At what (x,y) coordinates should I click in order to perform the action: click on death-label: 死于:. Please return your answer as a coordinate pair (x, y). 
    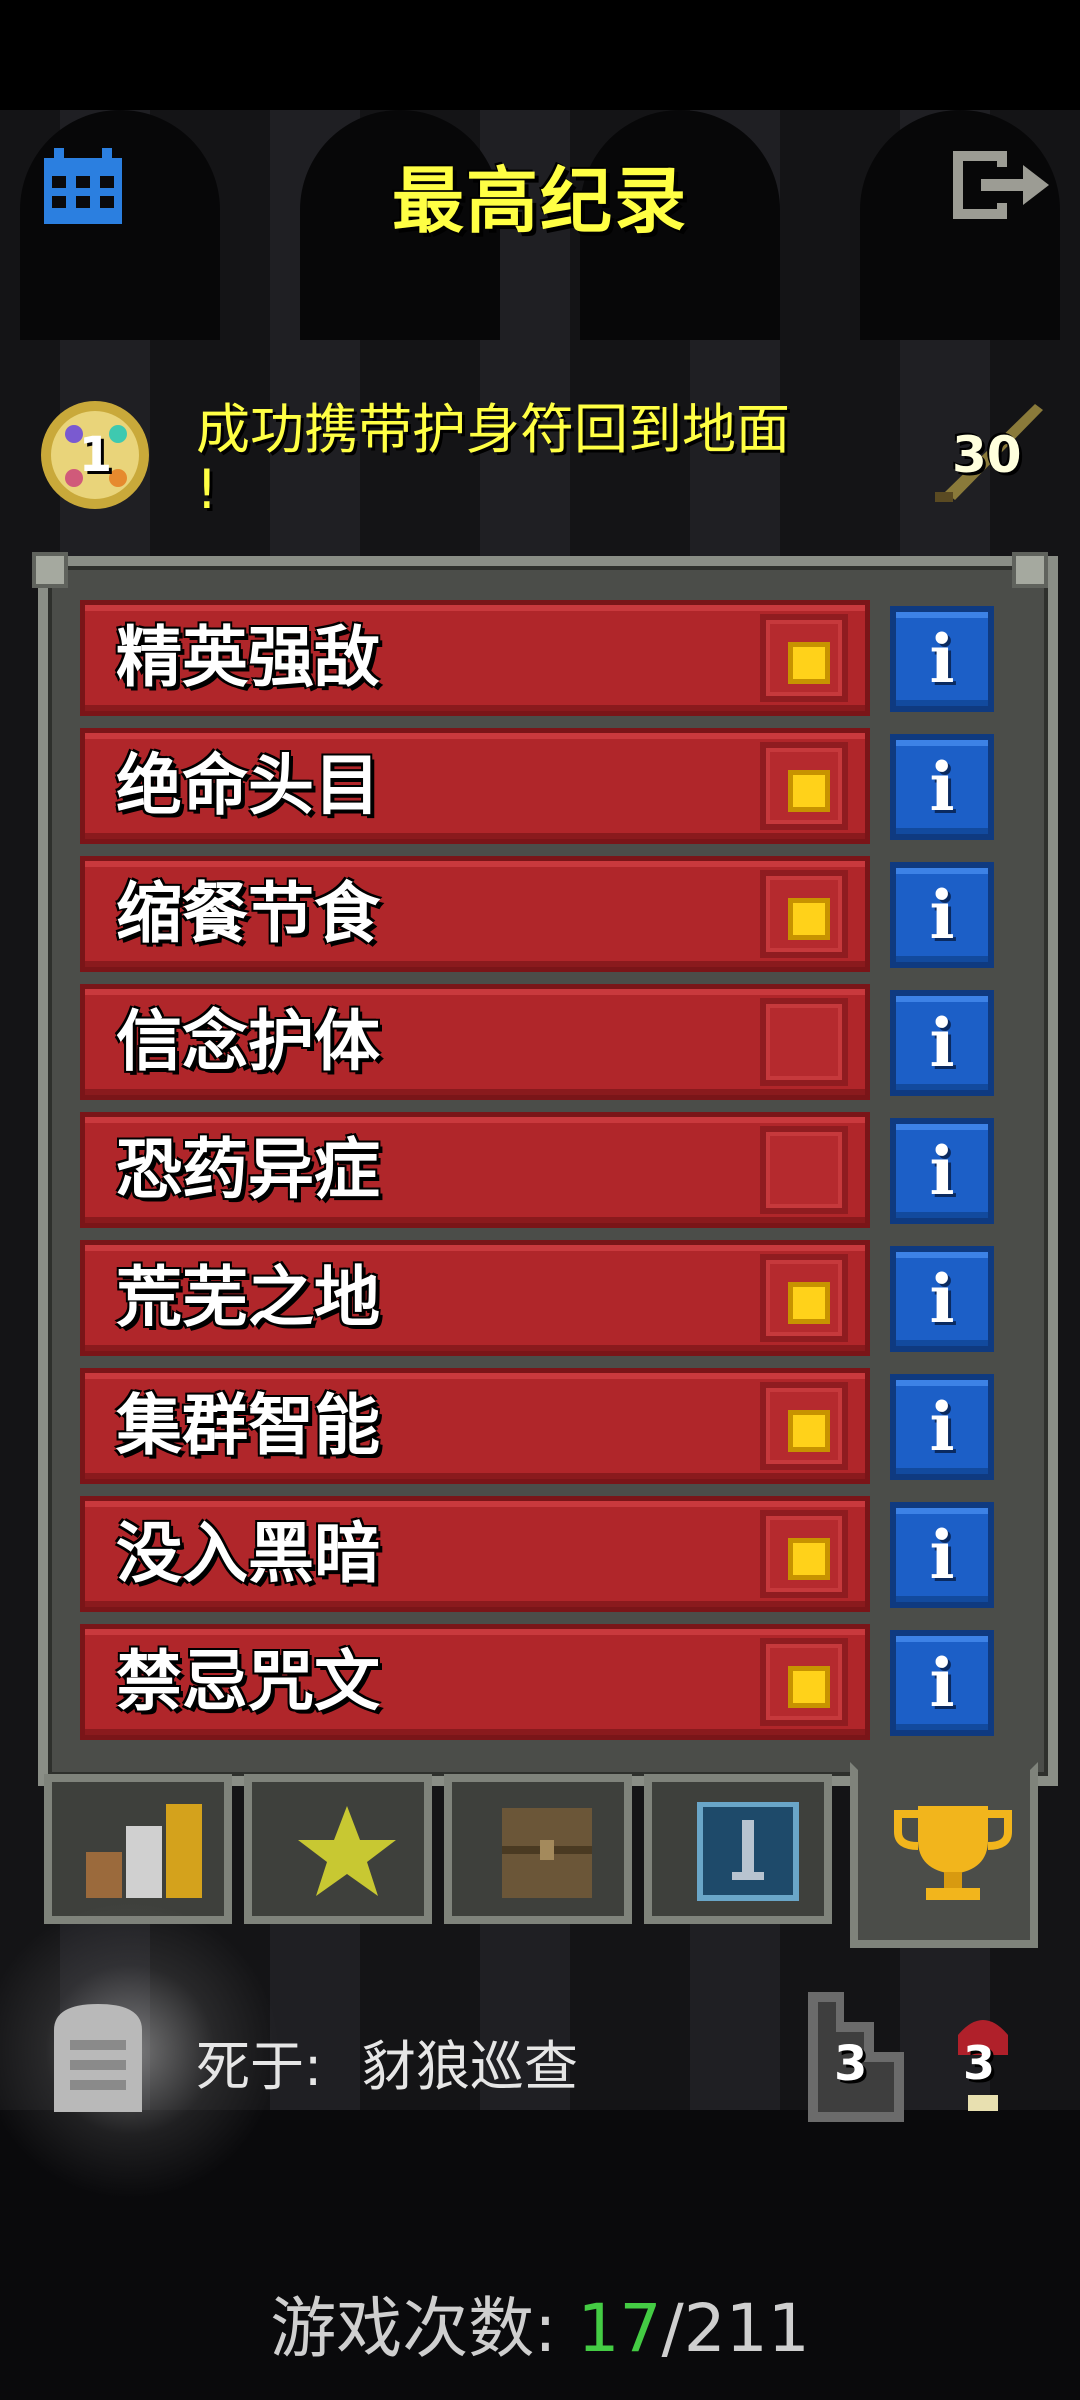
    Looking at the image, I should click on (259, 2066).